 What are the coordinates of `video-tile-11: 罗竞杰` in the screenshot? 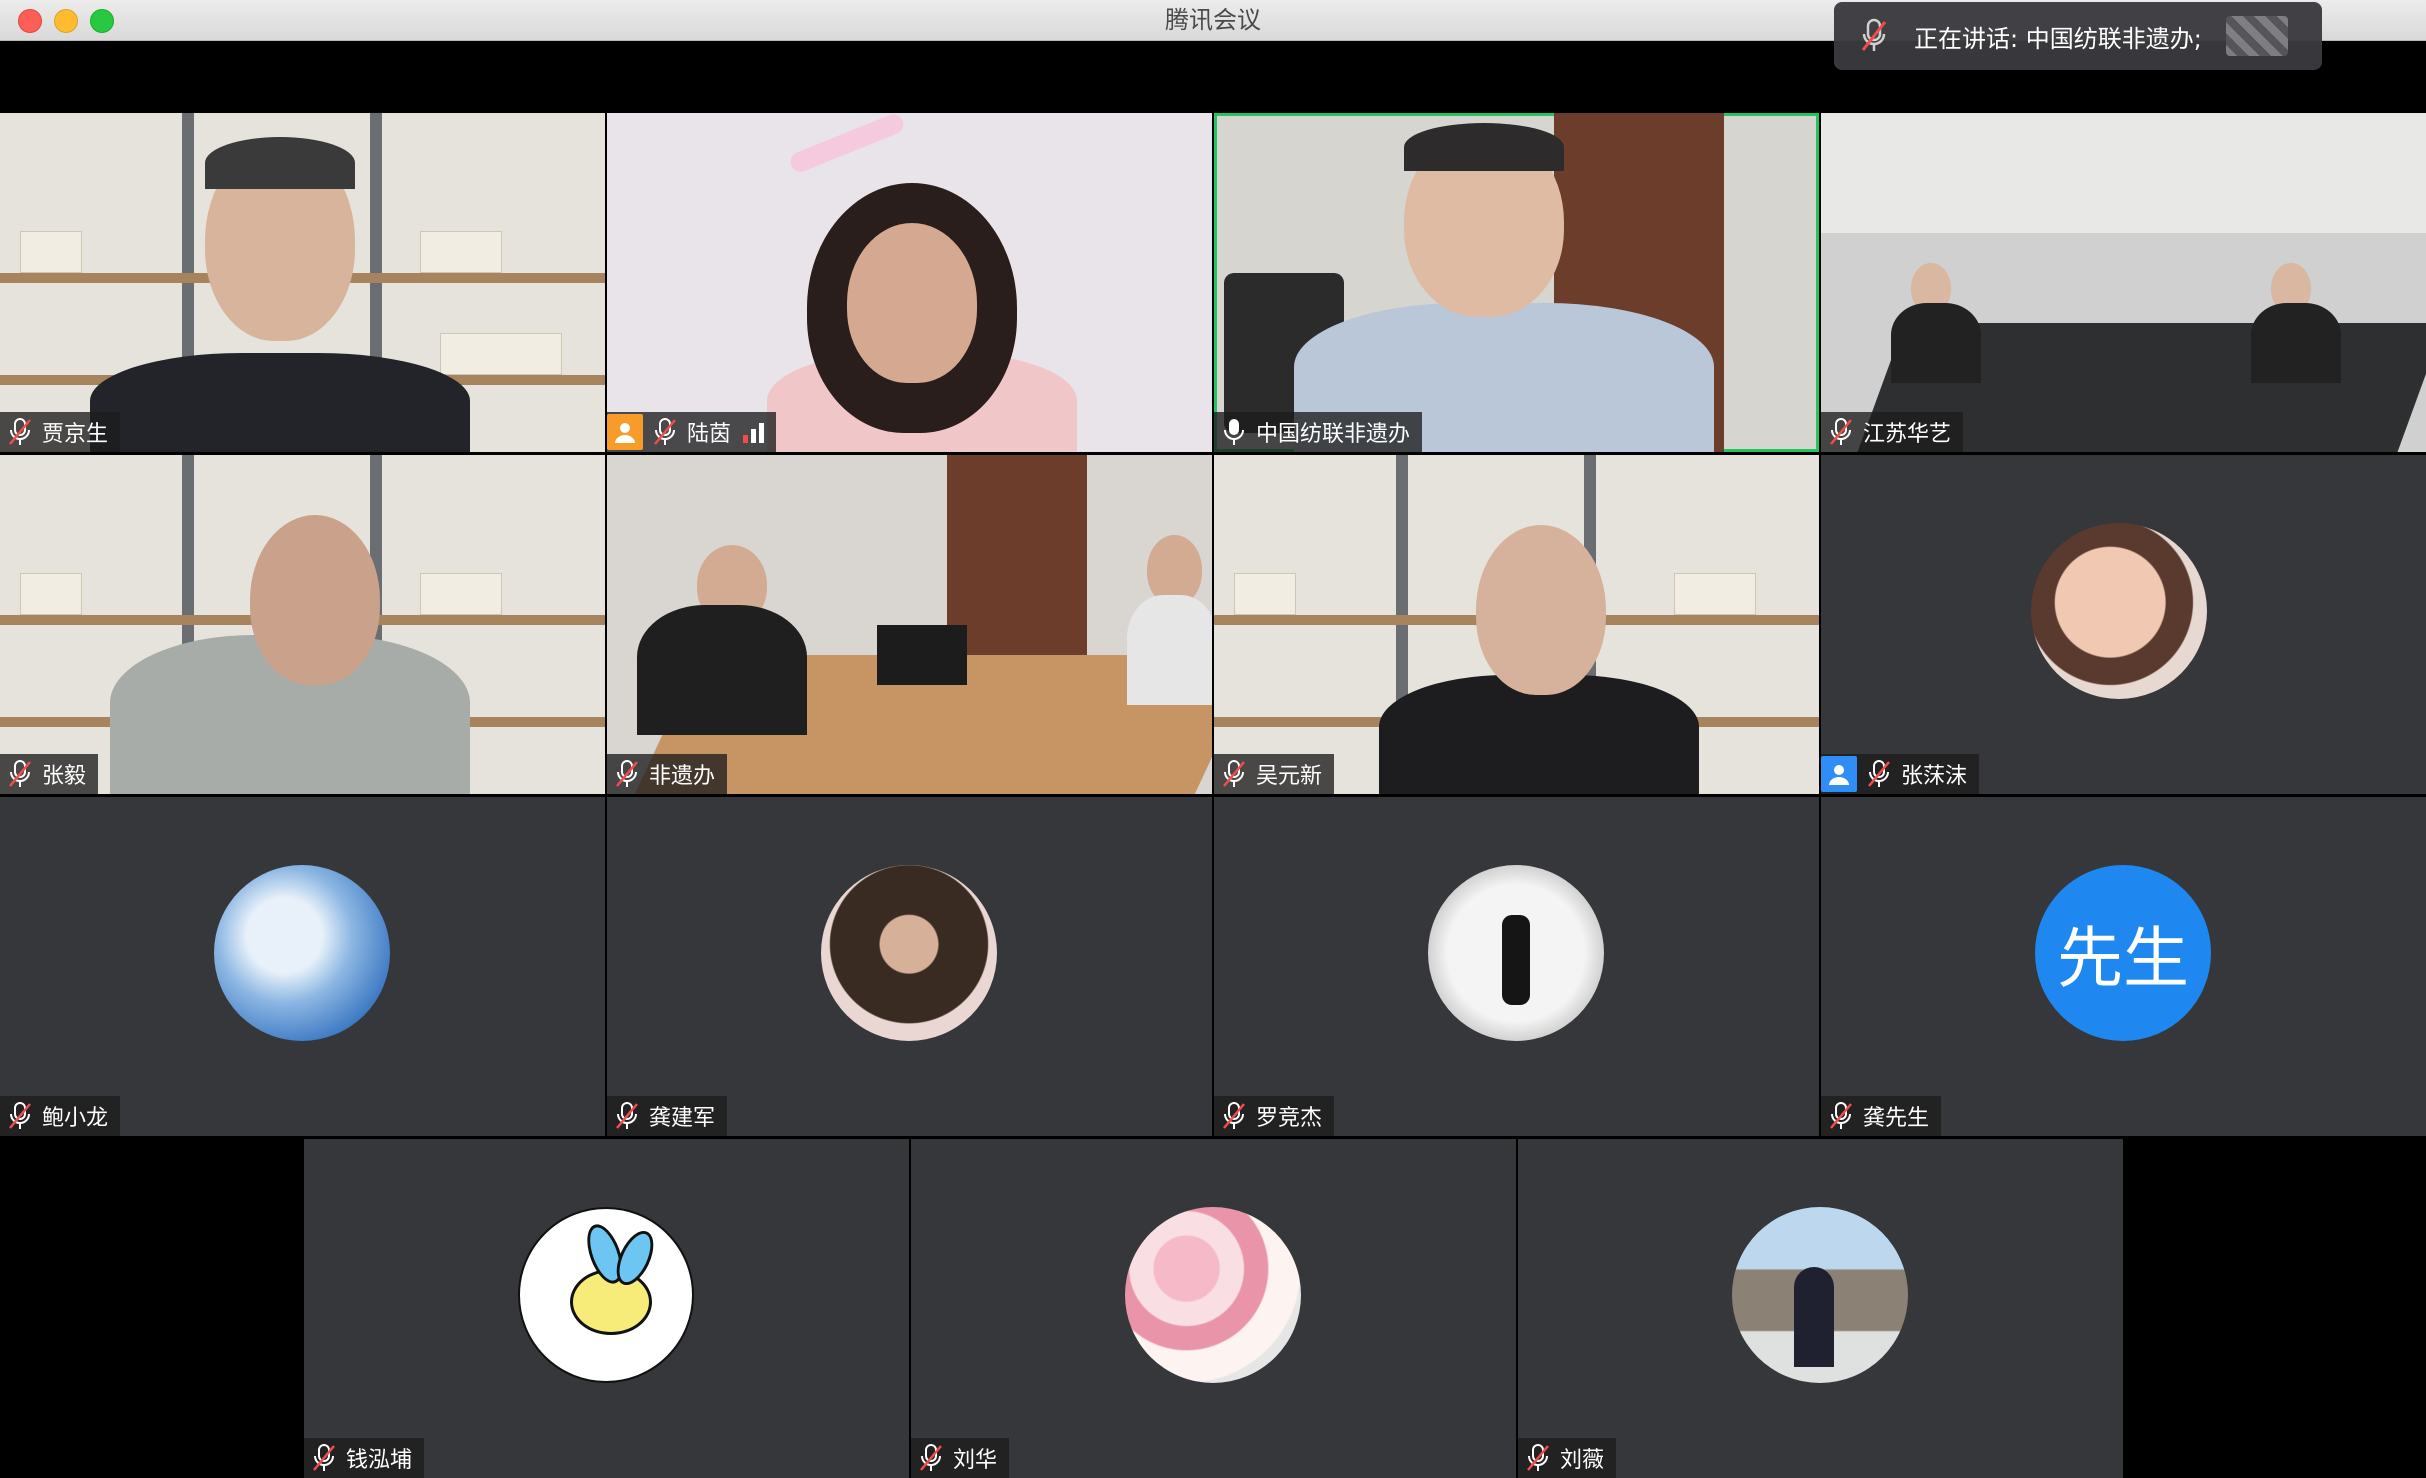 It's located at (1516, 966).